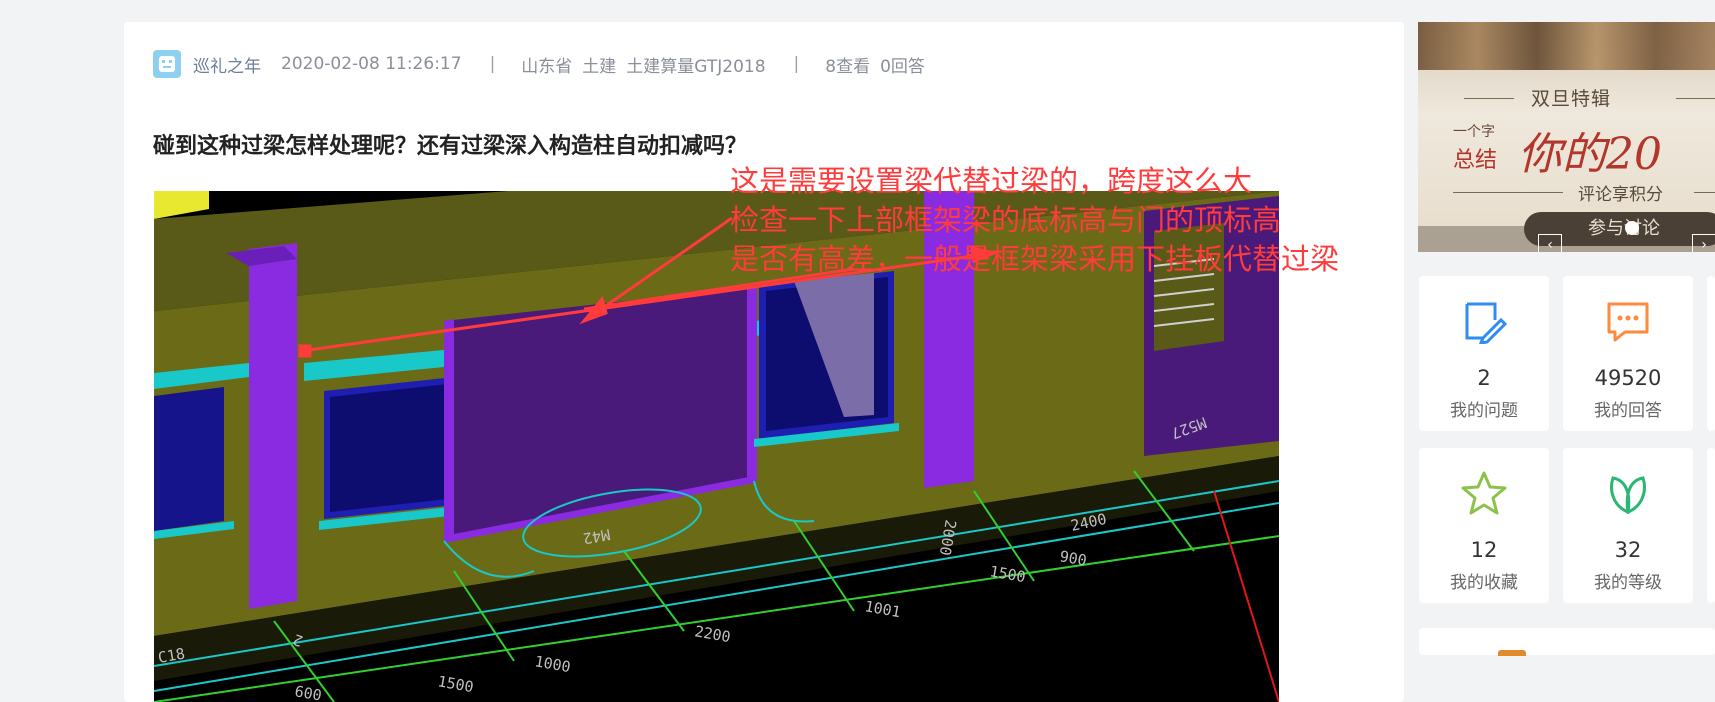 This screenshot has width=1715, height=702. Describe the element at coordinates (371, 64) in the screenshot. I see `post-datetime: 2020-02-08 11:26:17` at that location.